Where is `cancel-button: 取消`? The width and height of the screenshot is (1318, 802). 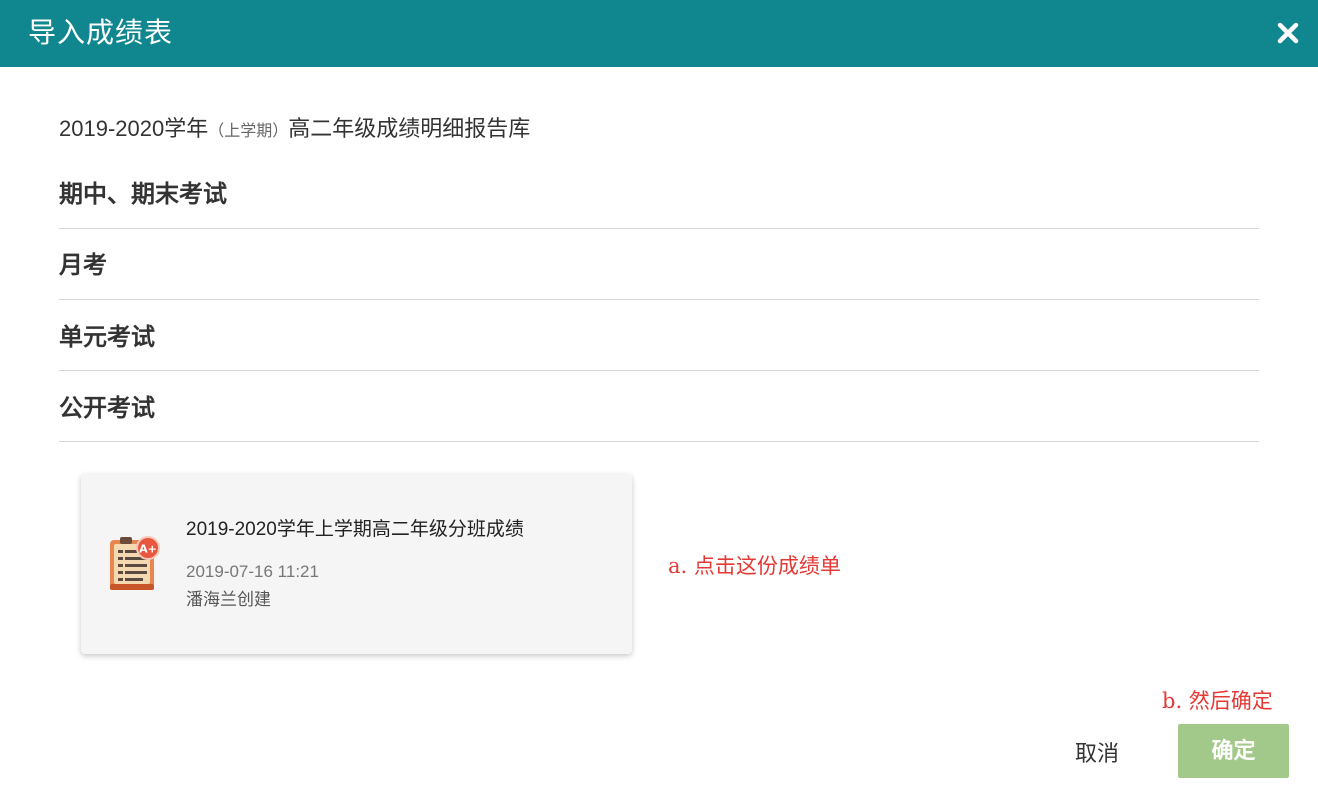
cancel-button: 取消 is located at coordinates (1097, 754).